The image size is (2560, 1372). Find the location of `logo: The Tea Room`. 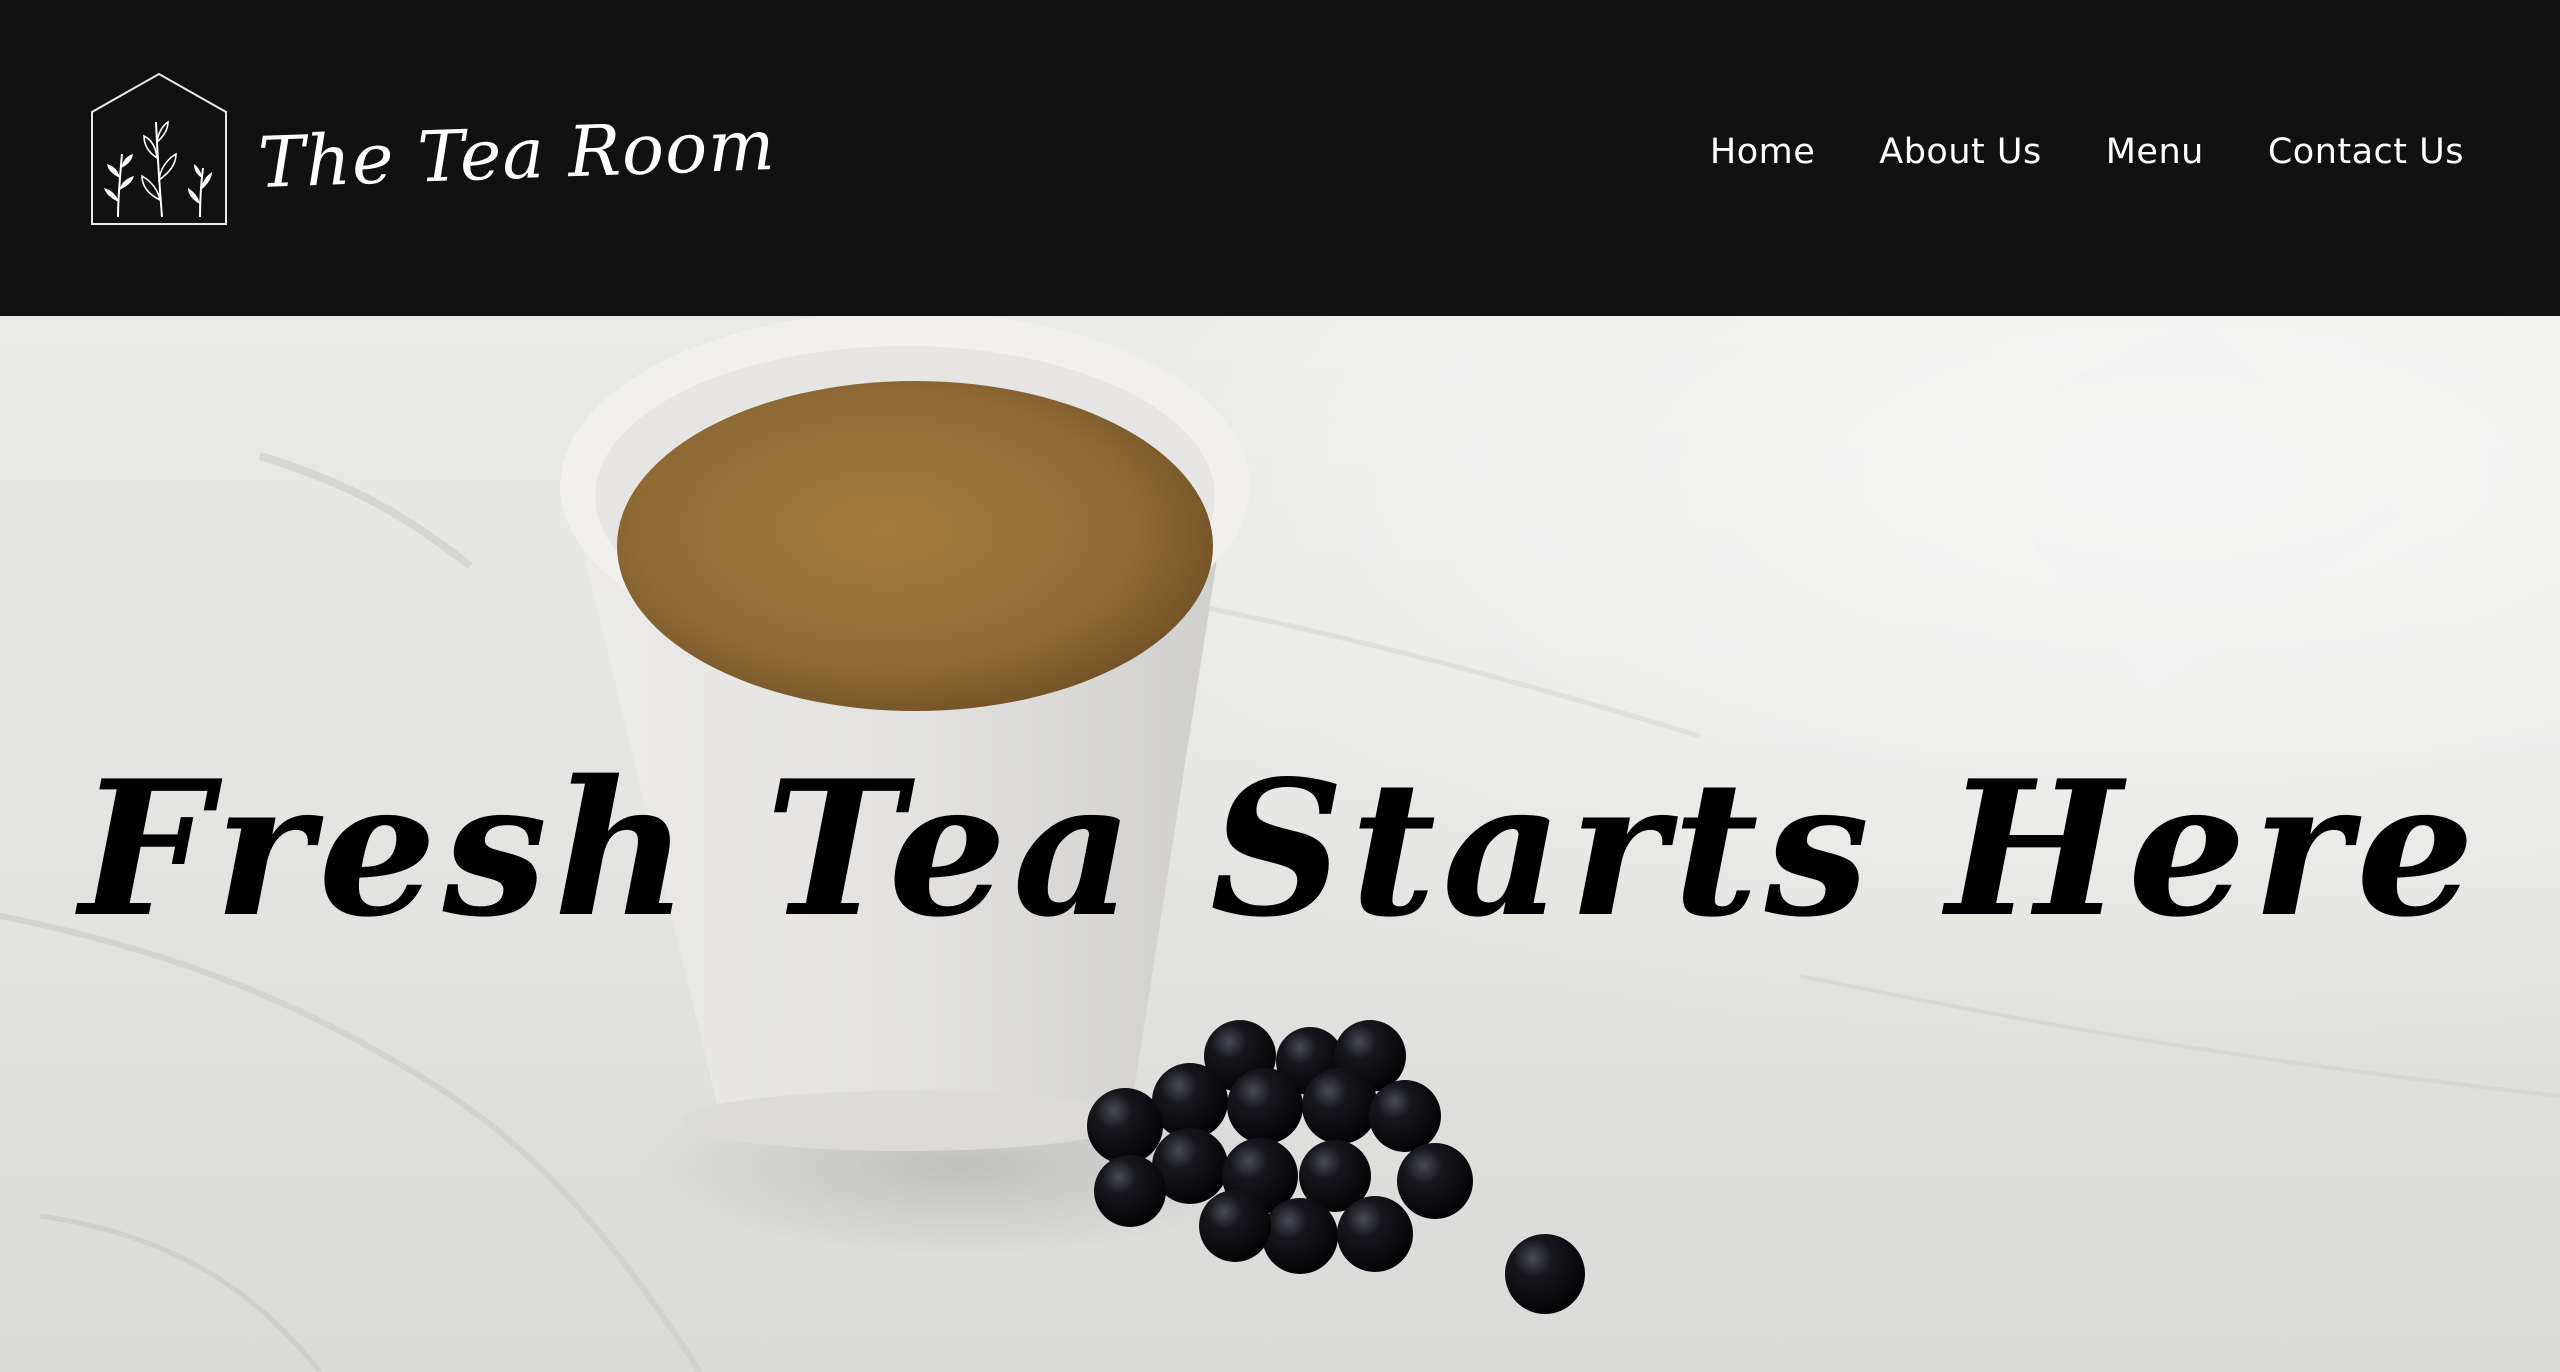

logo: The Tea Room is located at coordinates (433, 149).